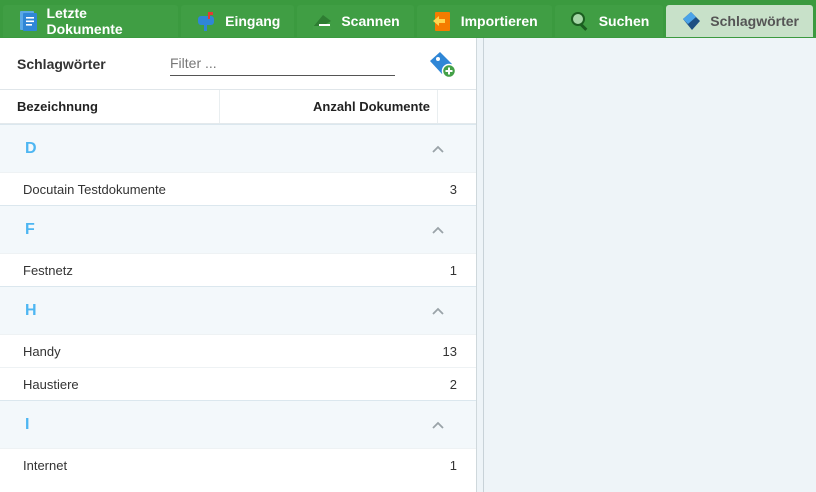 The height and width of the screenshot is (492, 816). What do you see at coordinates (480, 265) in the screenshot?
I see `panel-splitter` at bounding box center [480, 265].